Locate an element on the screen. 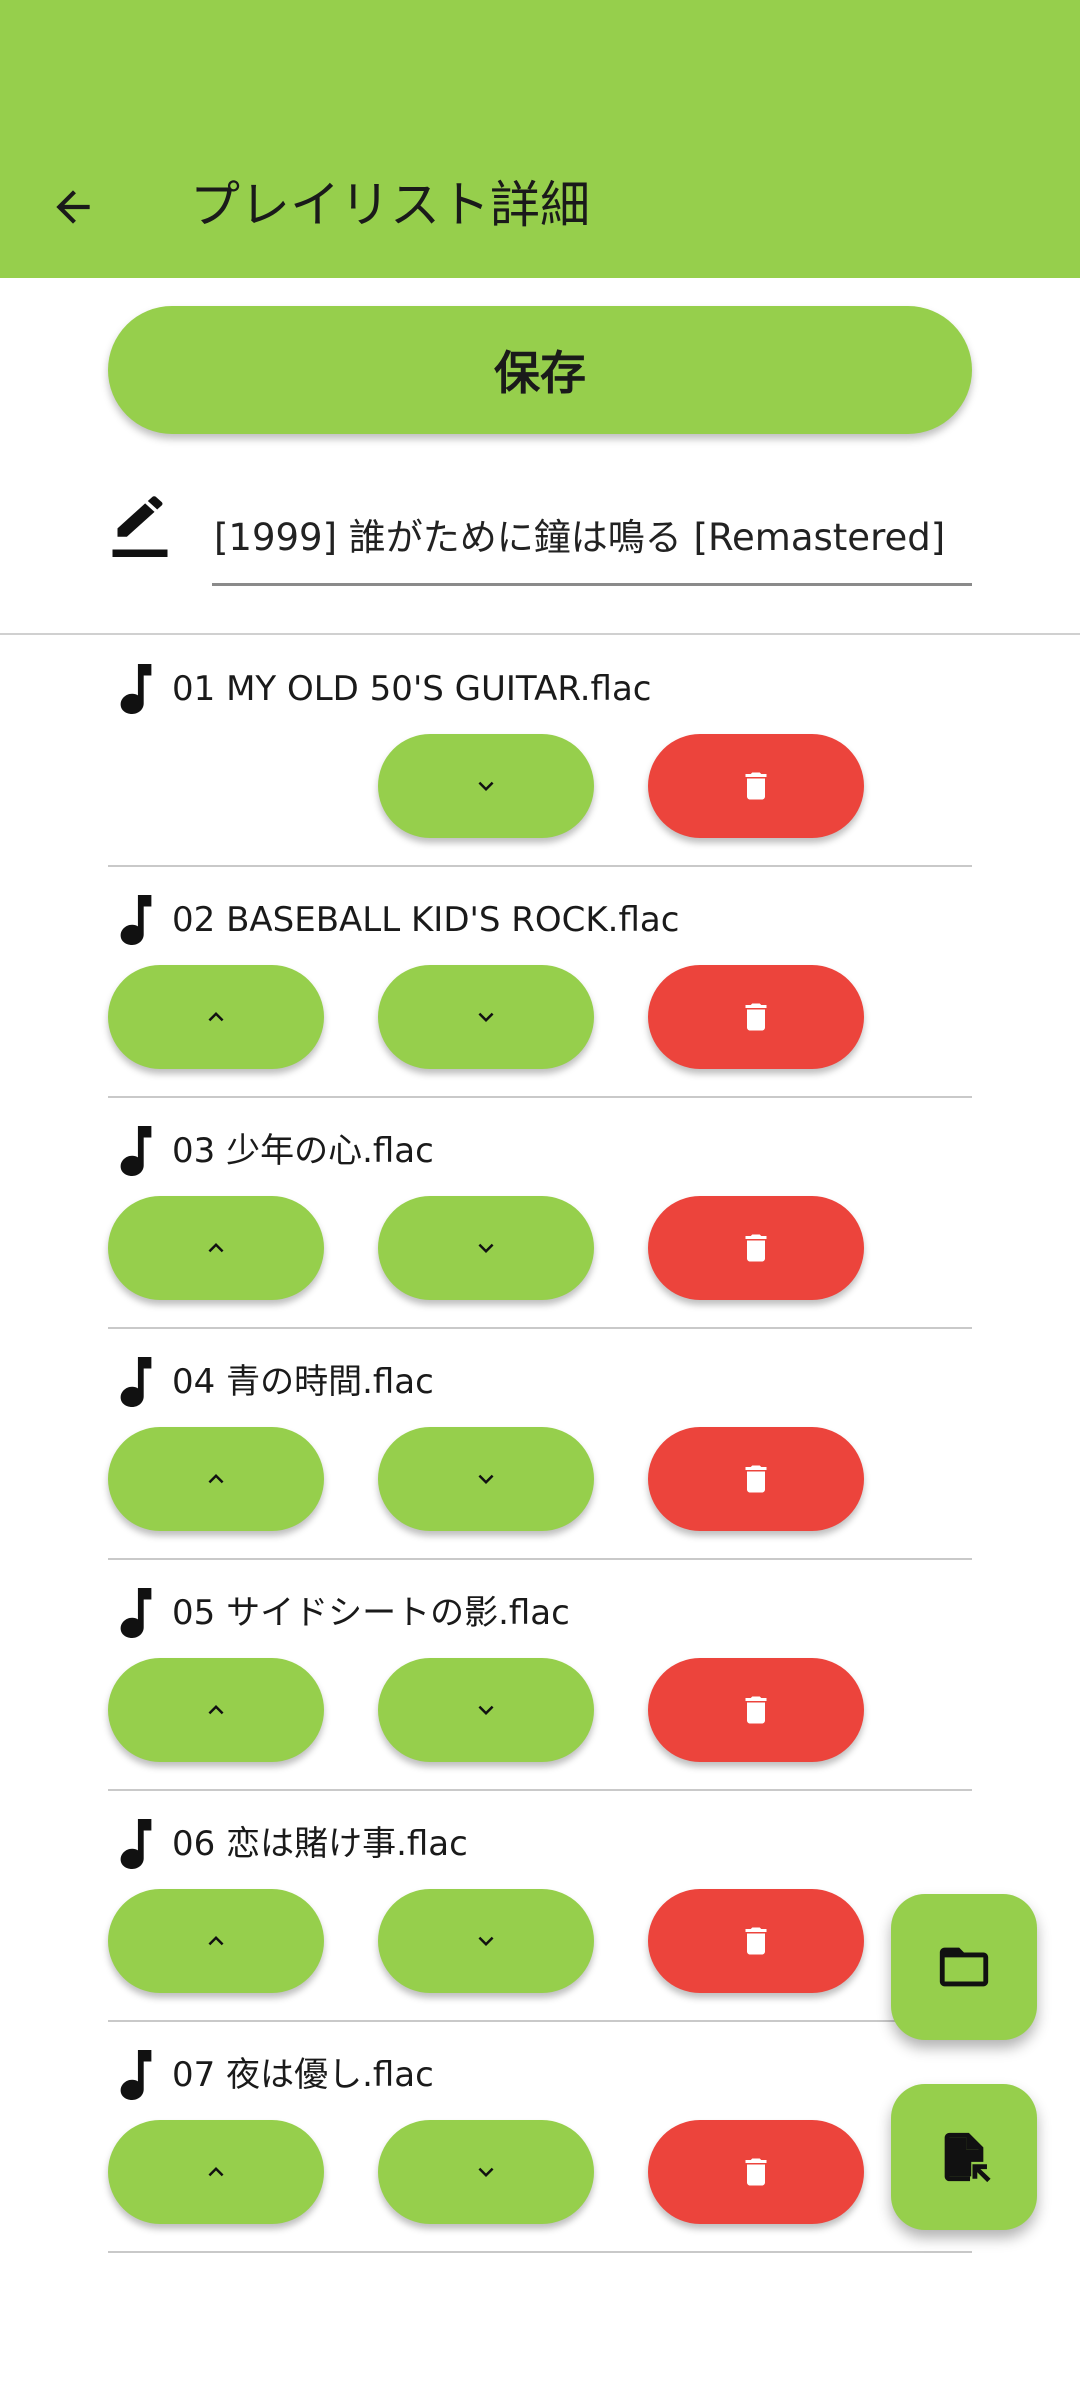  edit-icon is located at coordinates (140, 526).